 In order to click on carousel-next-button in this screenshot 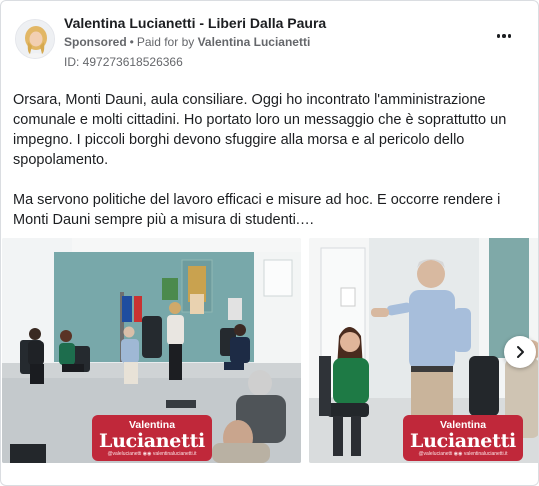, I will do `click(520, 352)`.